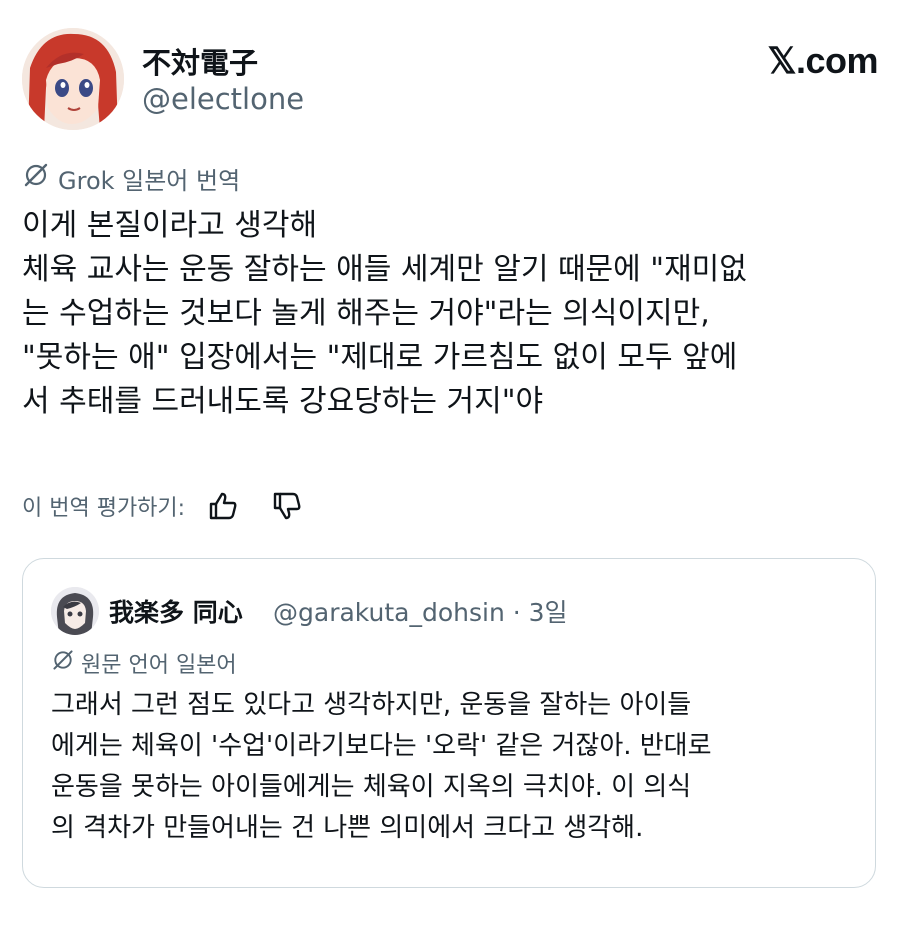  What do you see at coordinates (384, 269) in the screenshot?
I see `tweet-line: 체육 교사는 운동 잘하는 애들 세계만 알기 때문에 "재미없` at bounding box center [384, 269].